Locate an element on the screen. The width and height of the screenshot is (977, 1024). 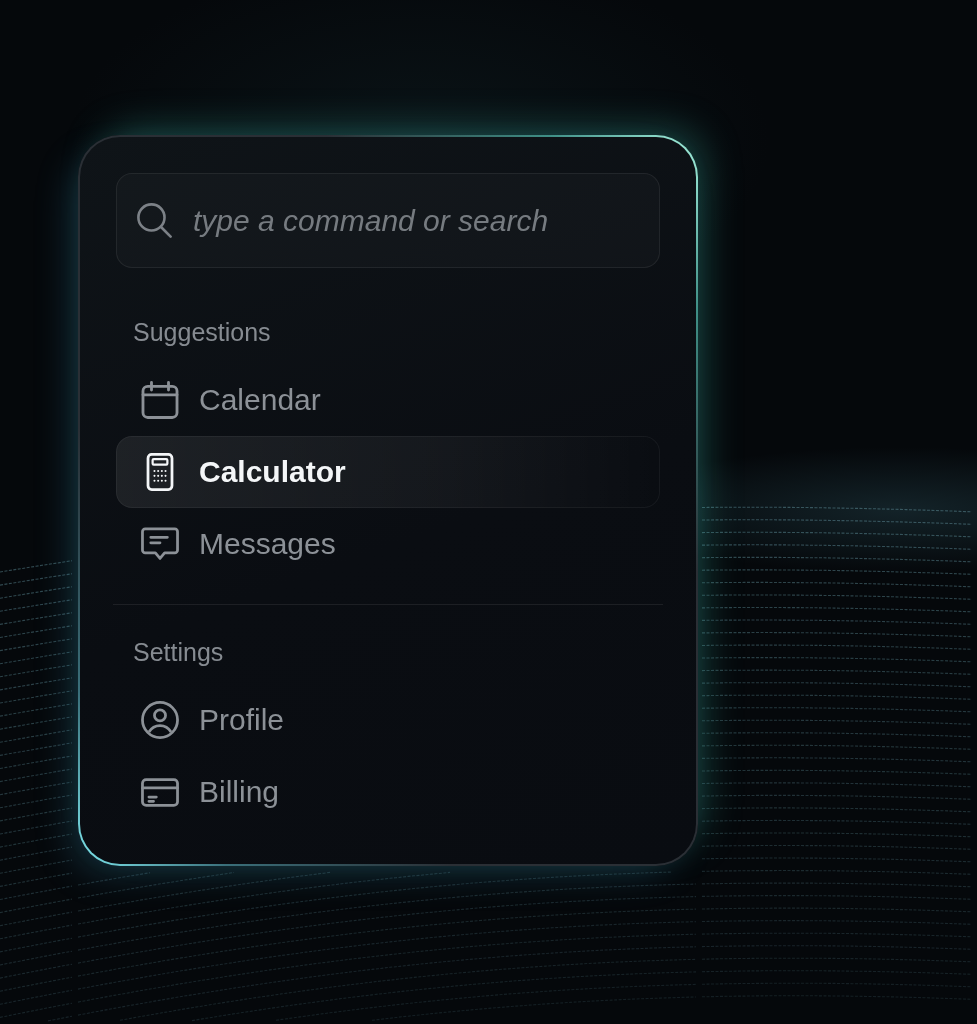
command-item: Calendar is located at coordinates (388, 400).